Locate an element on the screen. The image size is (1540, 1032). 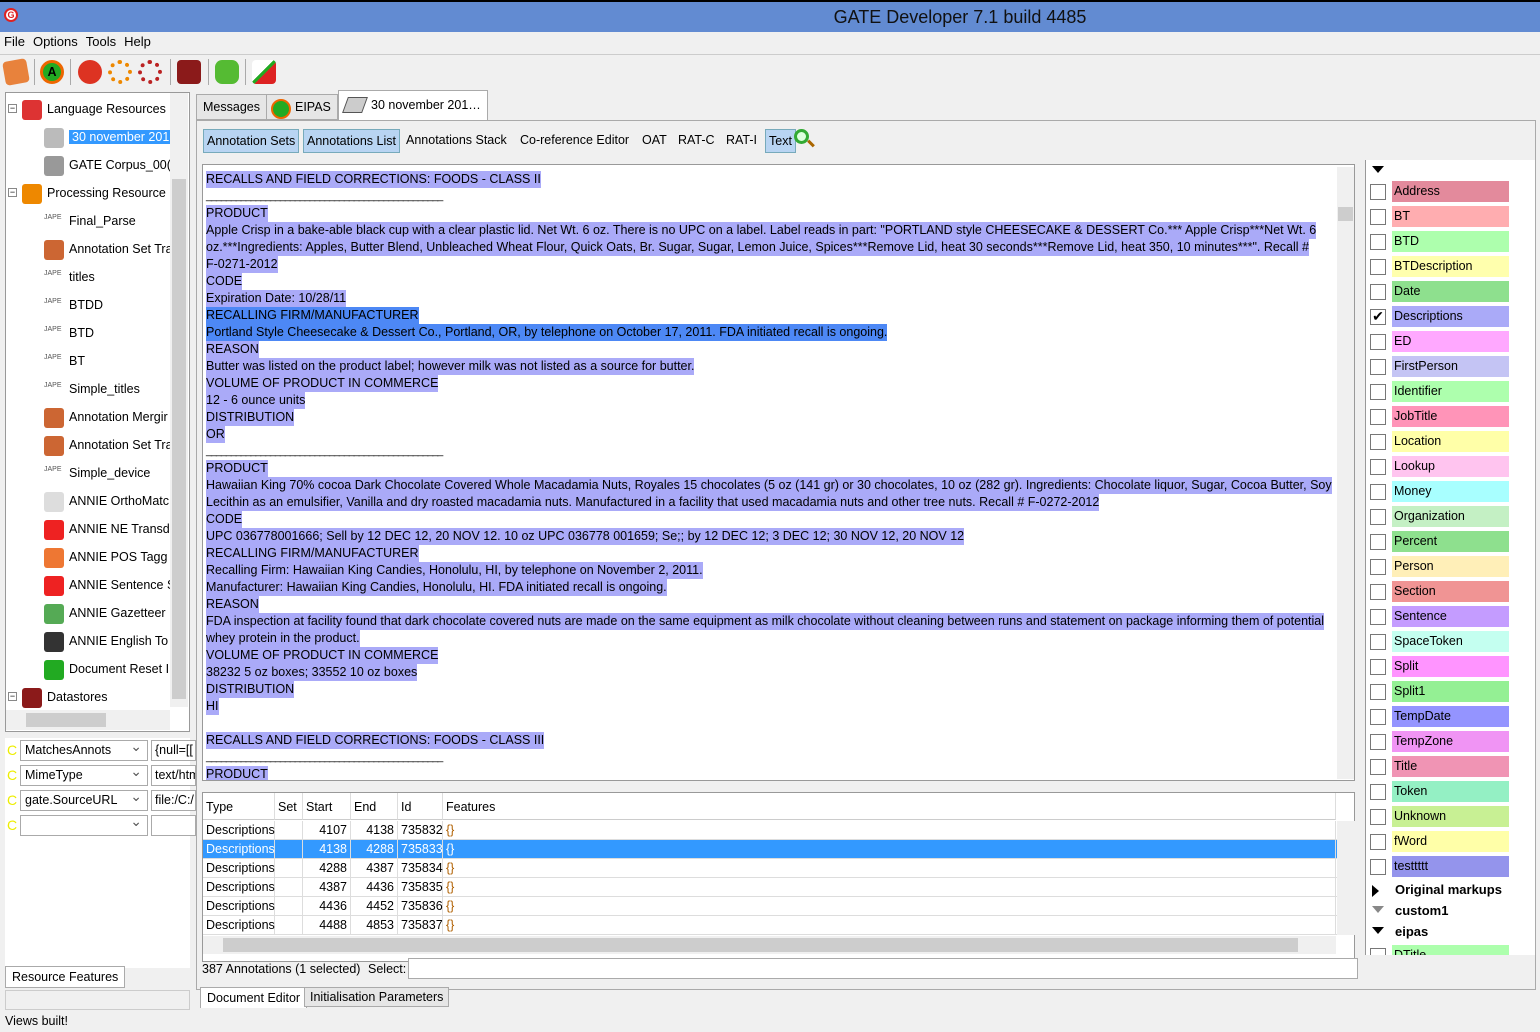
tree-item: Annotation Mergir is located at coordinates (106, 417).